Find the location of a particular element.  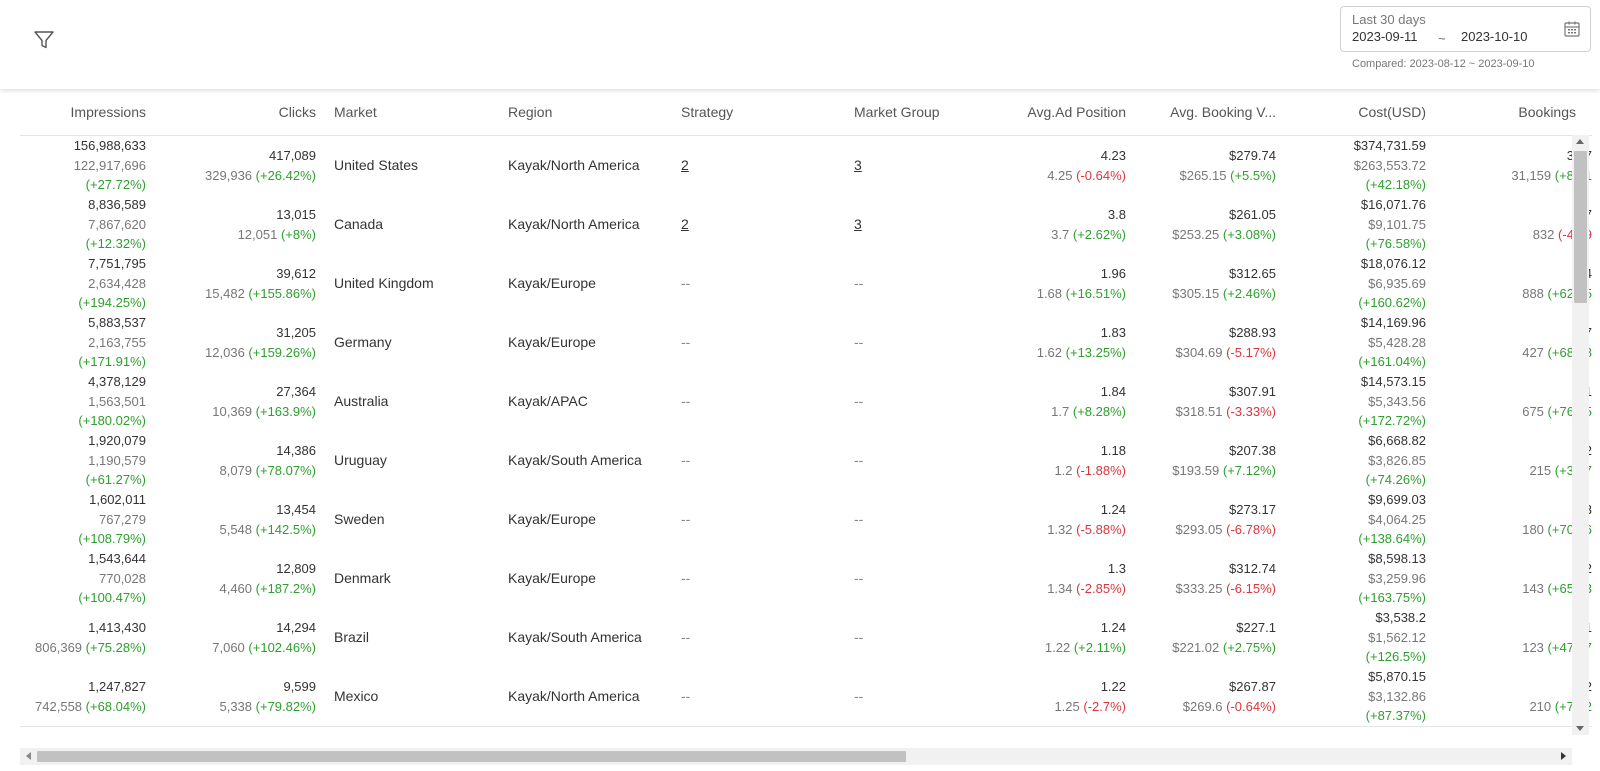

vertical-scroll-thumb is located at coordinates (1580, 227).